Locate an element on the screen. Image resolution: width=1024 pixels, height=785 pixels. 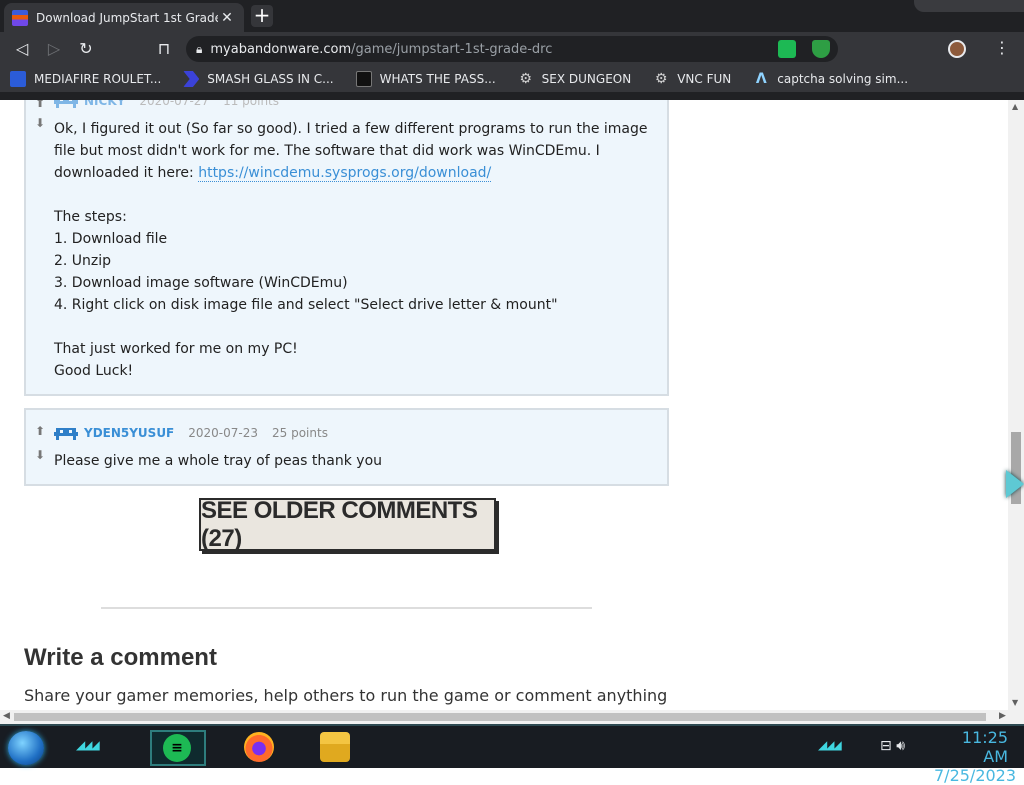
write-comment-heading: Write a comment is located at coordinates (120, 657).